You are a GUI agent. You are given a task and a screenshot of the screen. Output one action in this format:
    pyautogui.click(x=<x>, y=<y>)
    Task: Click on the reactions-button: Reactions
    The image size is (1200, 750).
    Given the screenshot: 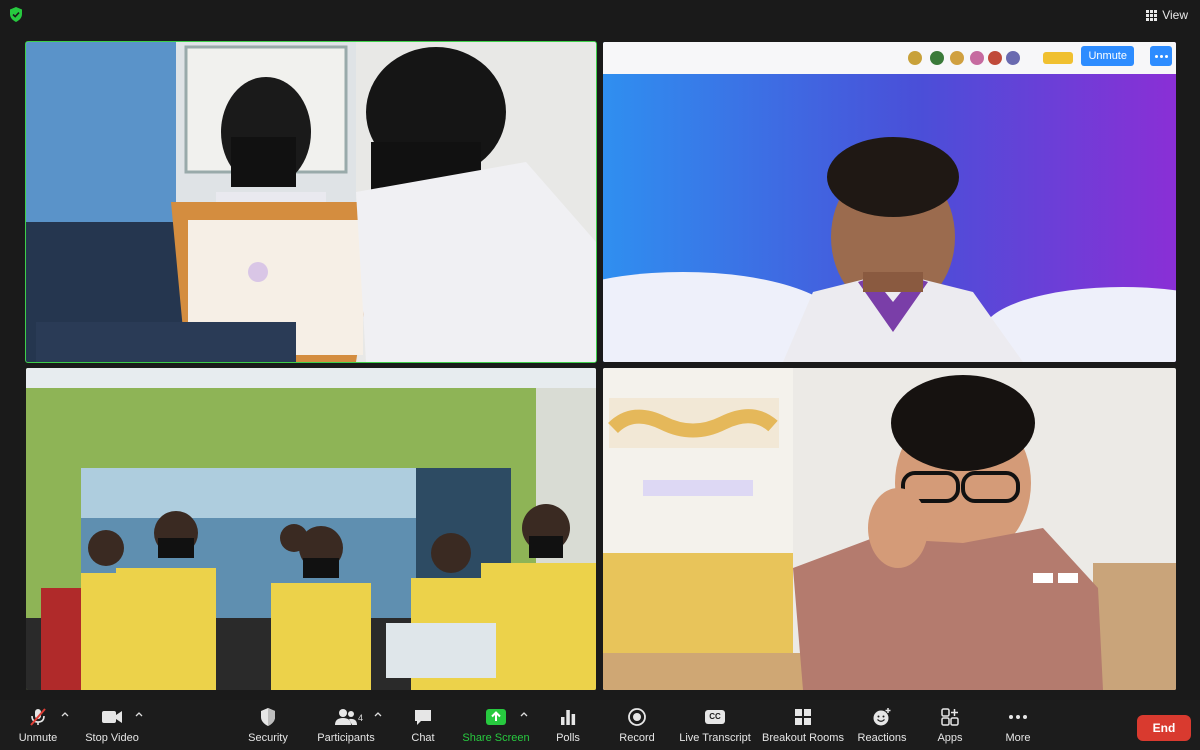 What is the action you would take?
    pyautogui.click(x=882, y=725)
    